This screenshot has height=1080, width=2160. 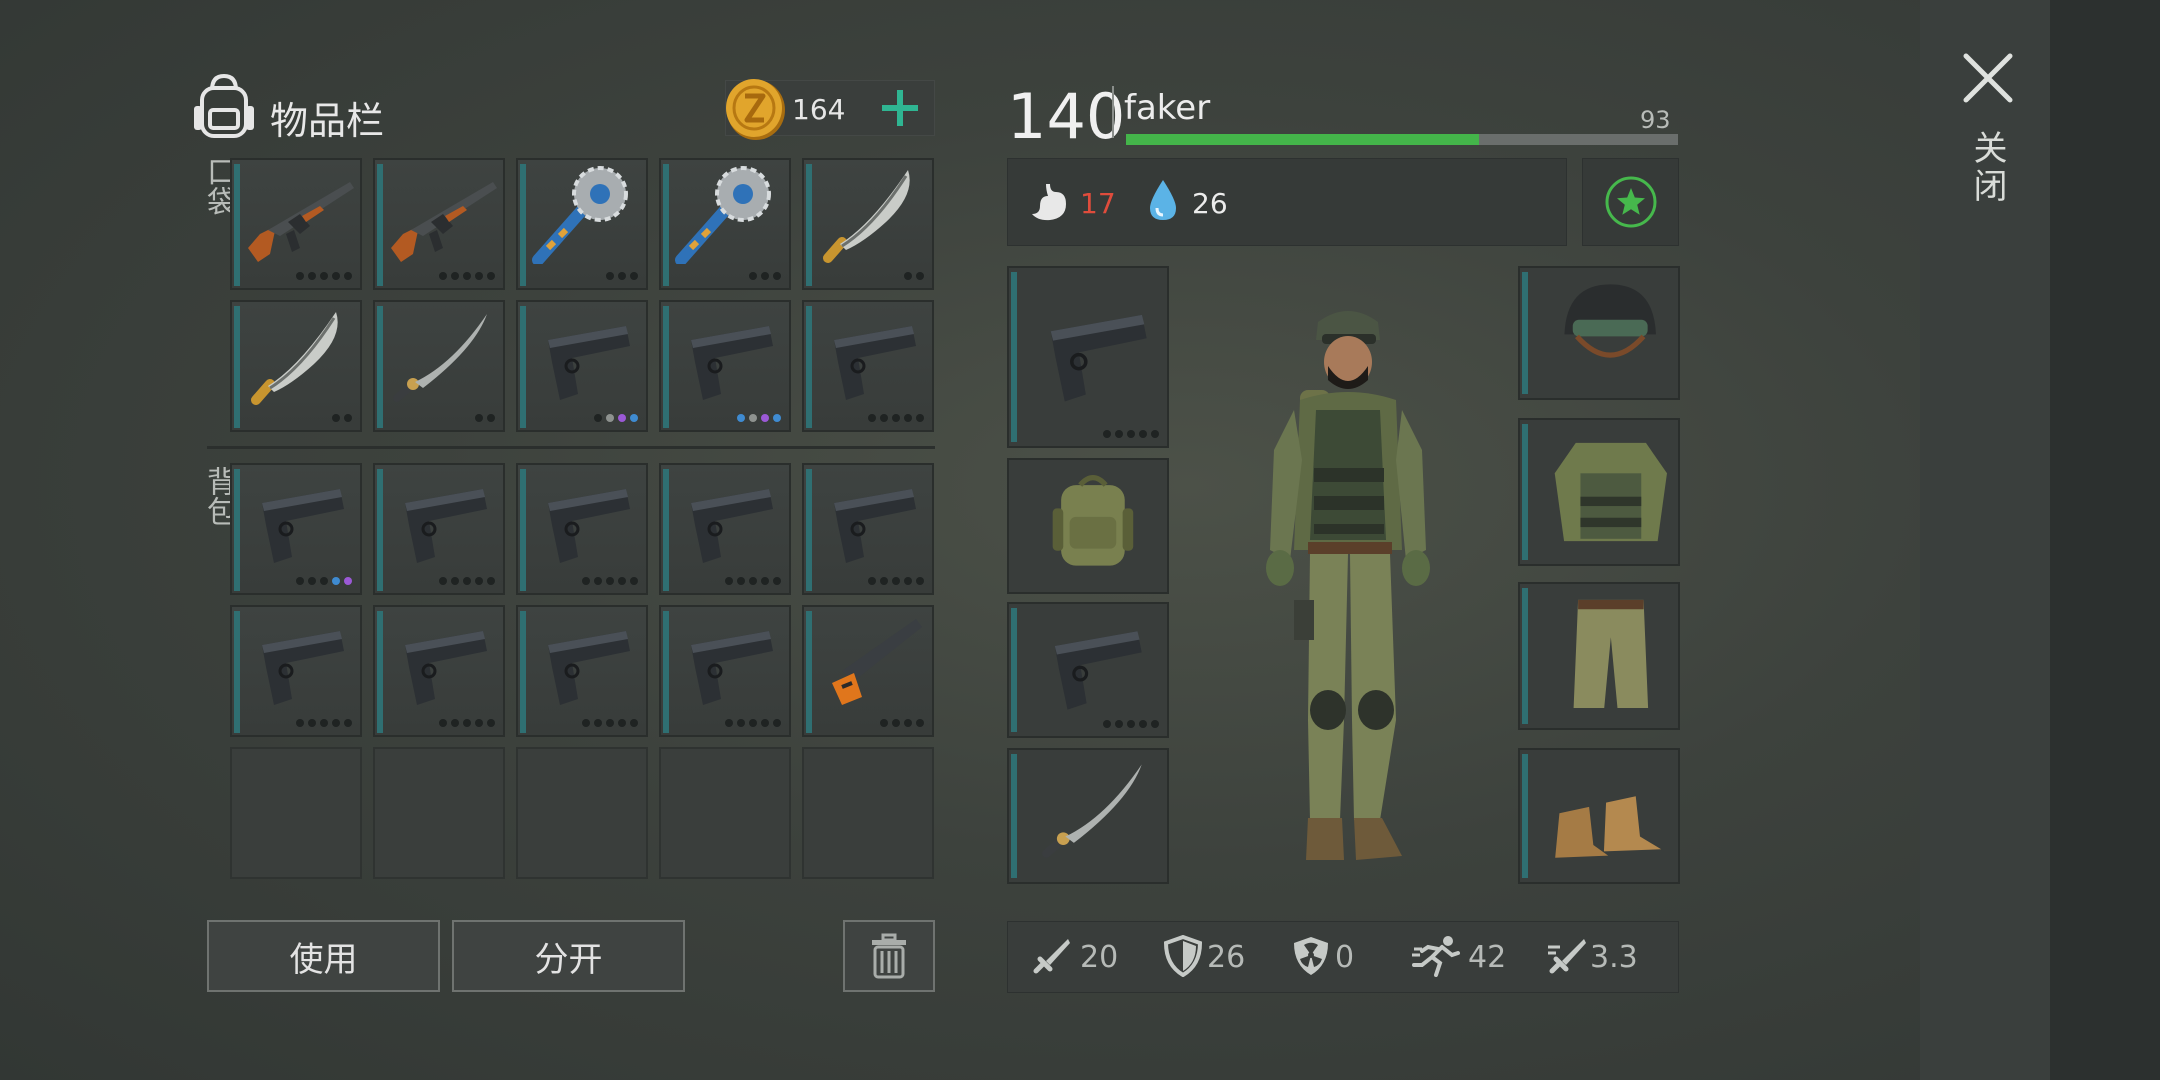 I want to click on stomach-icon, so click(x=1049, y=202).